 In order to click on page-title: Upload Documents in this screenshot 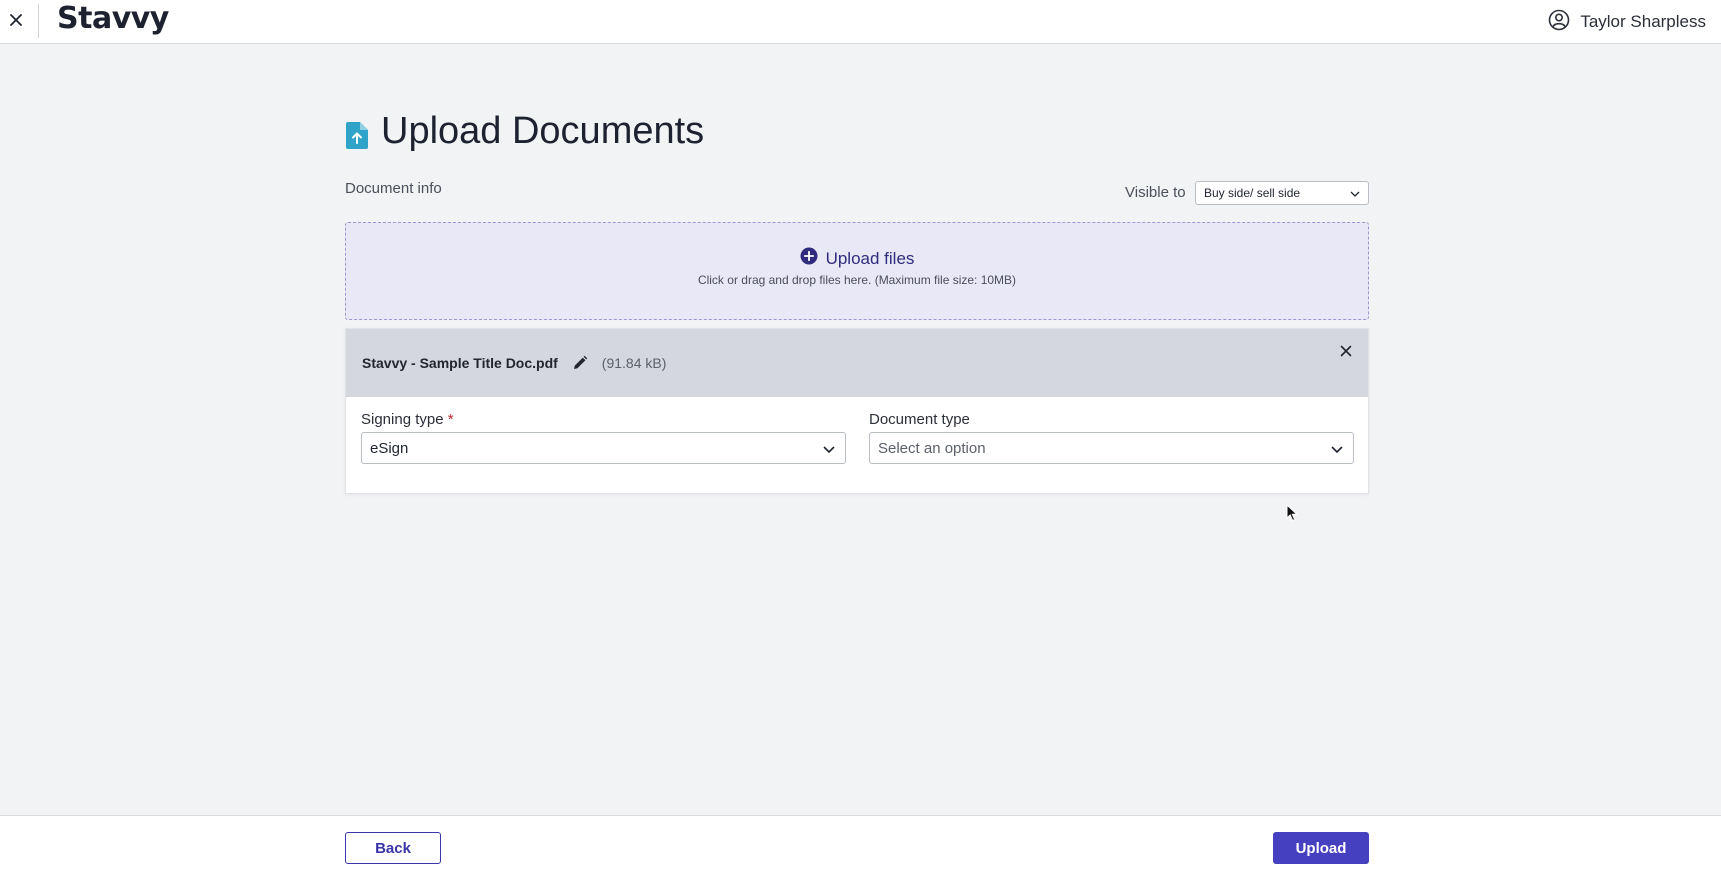, I will do `click(543, 131)`.